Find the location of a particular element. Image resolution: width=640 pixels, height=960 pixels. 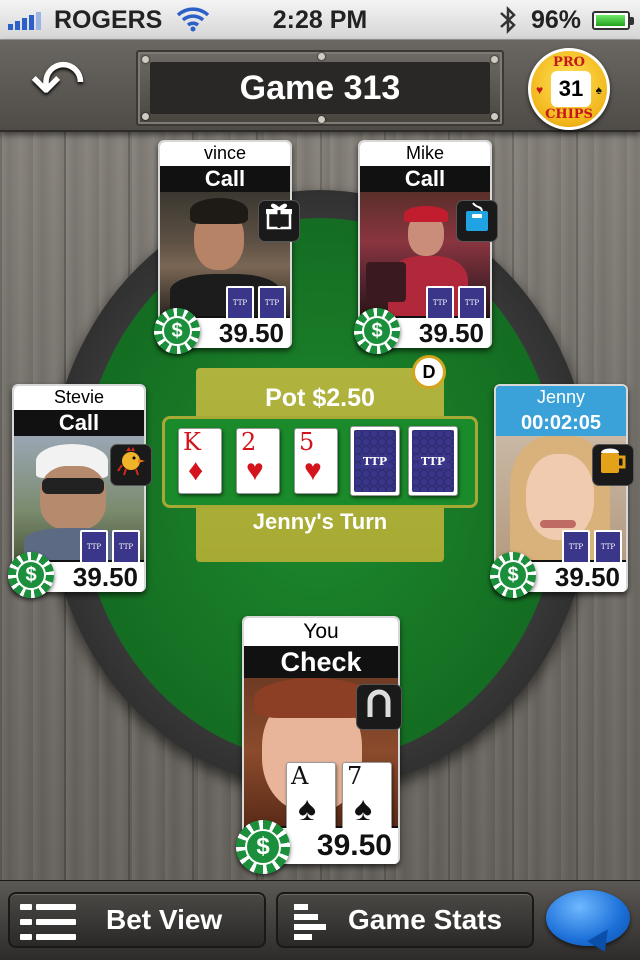

player-name: You is located at coordinates (321, 631).